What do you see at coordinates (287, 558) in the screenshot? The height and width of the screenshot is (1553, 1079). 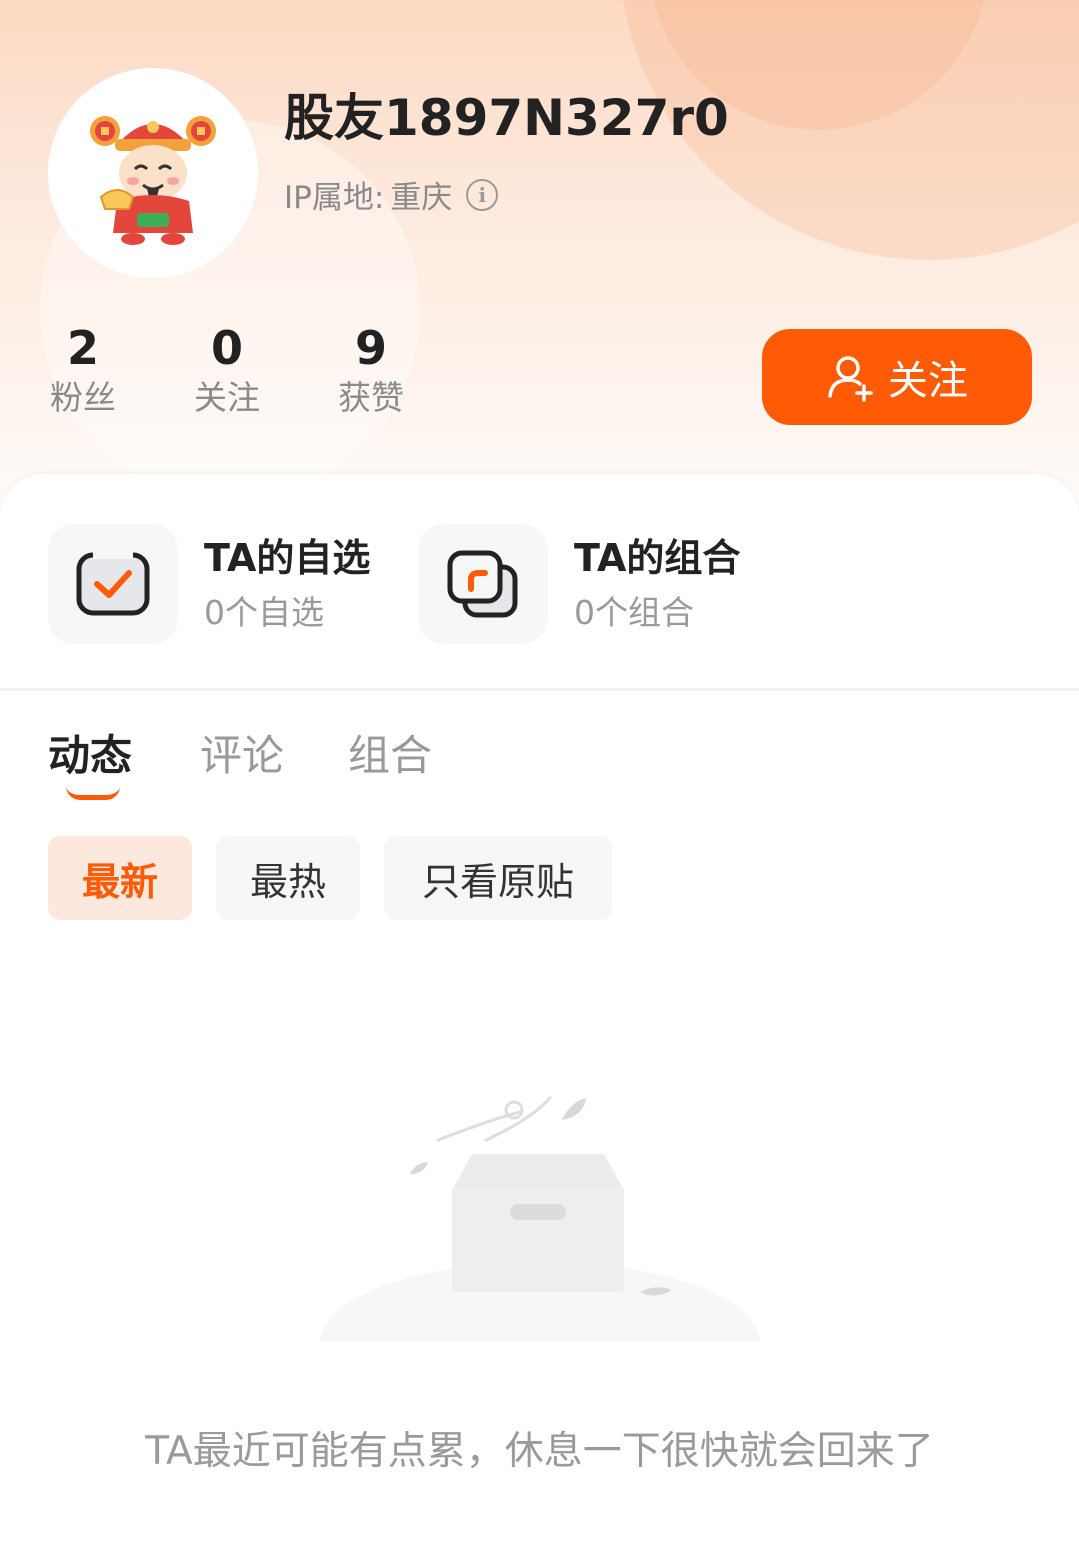 I see `watchlist-title: TA的自选` at bounding box center [287, 558].